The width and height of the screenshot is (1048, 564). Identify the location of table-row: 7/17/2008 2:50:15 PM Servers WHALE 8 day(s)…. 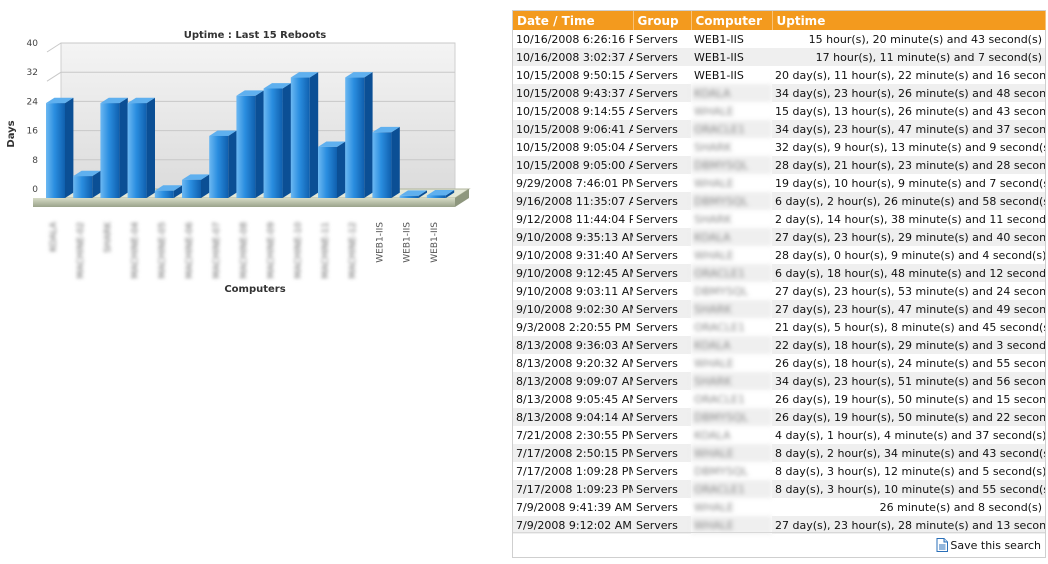
(779, 453).